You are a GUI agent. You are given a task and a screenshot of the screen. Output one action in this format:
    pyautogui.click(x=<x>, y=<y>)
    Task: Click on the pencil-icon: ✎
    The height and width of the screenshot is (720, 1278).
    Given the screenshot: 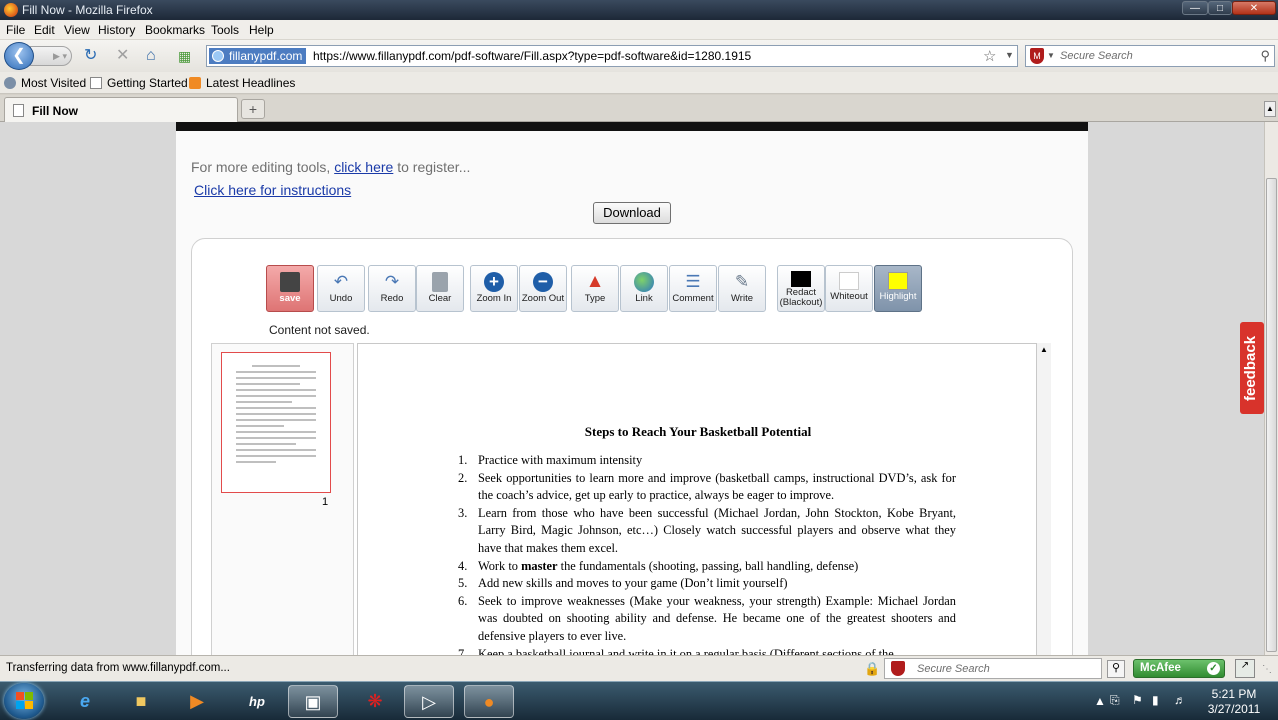 What is the action you would take?
    pyautogui.click(x=742, y=281)
    